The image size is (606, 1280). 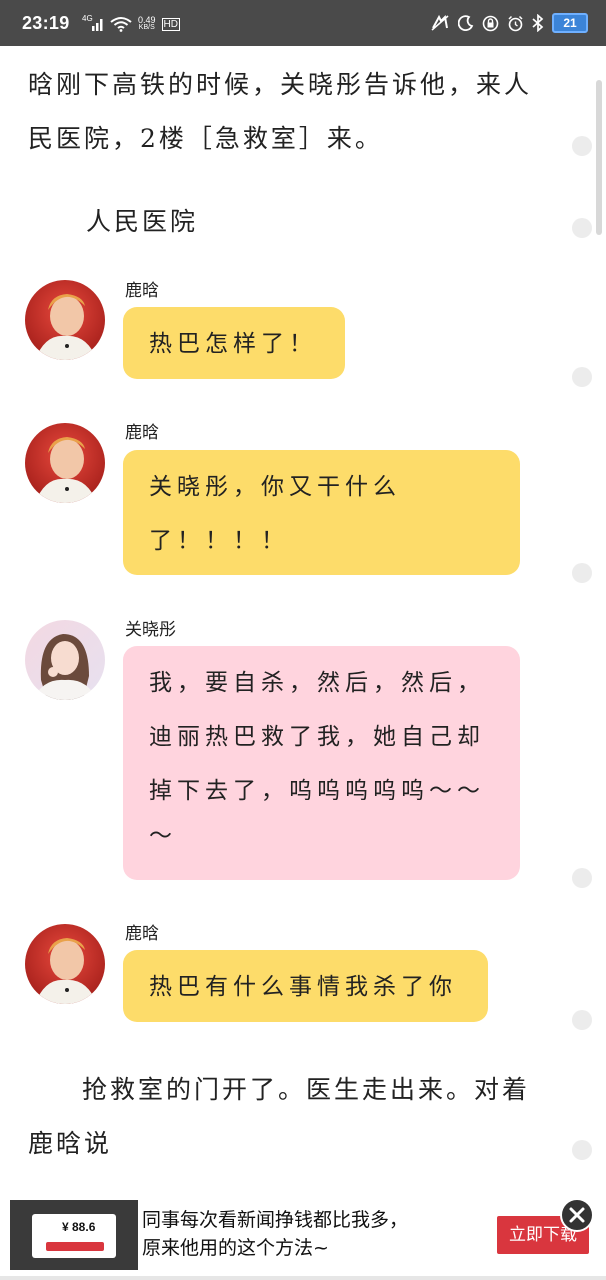 I want to click on status-left-icons: 4G 0.49 KB/S HD, so click(x=131, y=24).